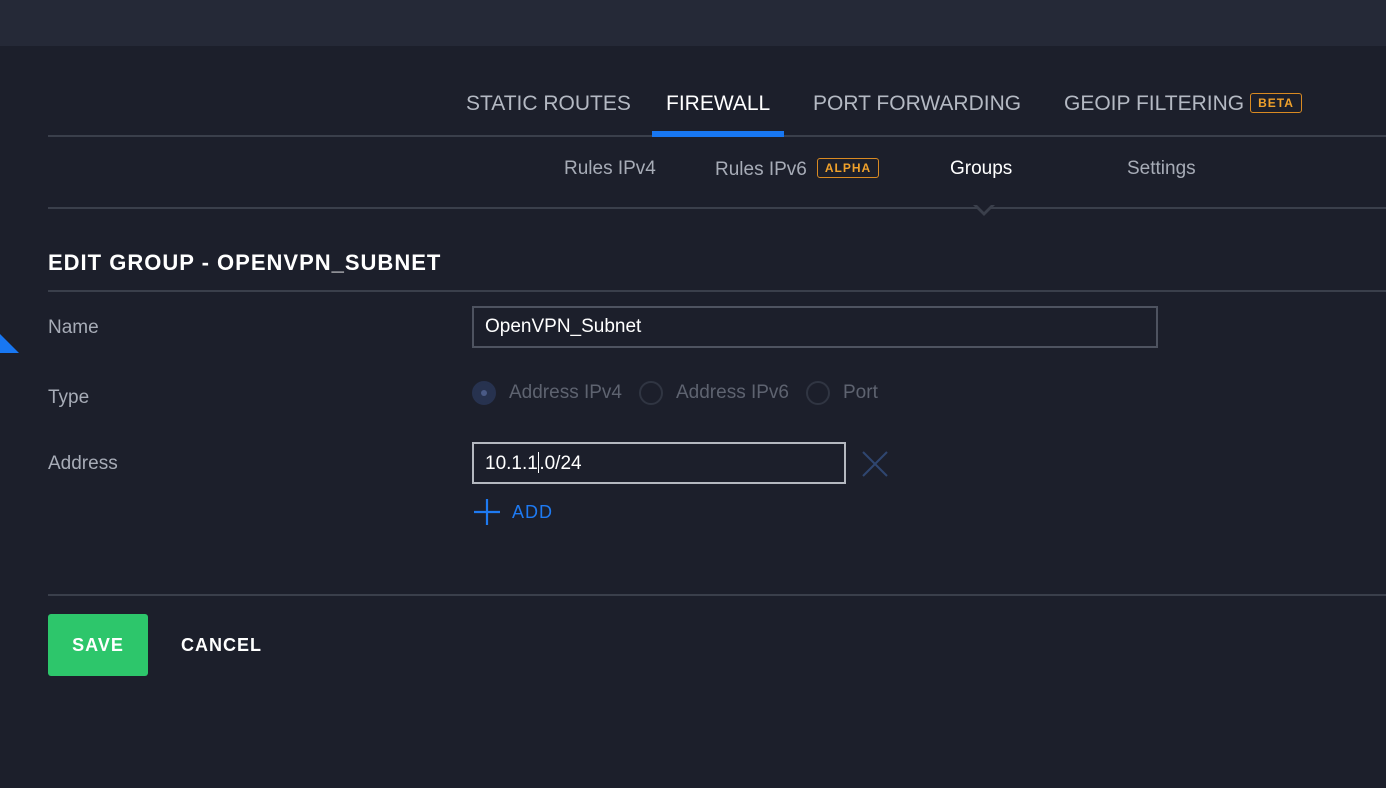  Describe the element at coordinates (83, 463) in the screenshot. I see `address-label: Address` at that location.